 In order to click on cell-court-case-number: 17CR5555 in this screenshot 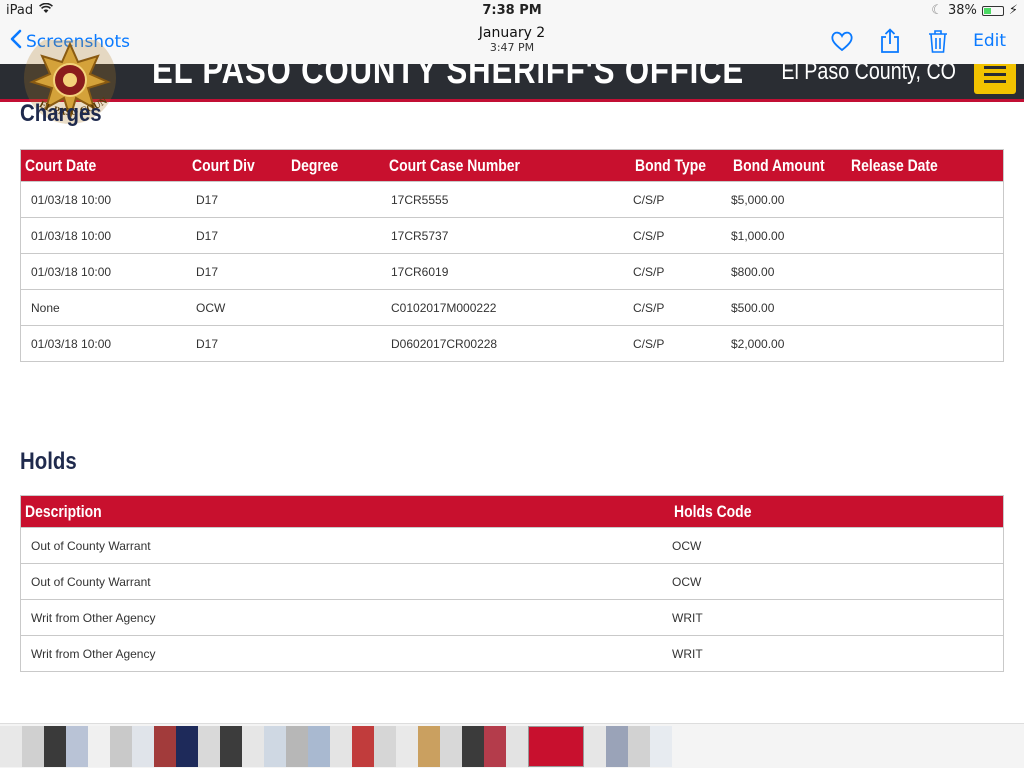, I will do `click(420, 200)`.